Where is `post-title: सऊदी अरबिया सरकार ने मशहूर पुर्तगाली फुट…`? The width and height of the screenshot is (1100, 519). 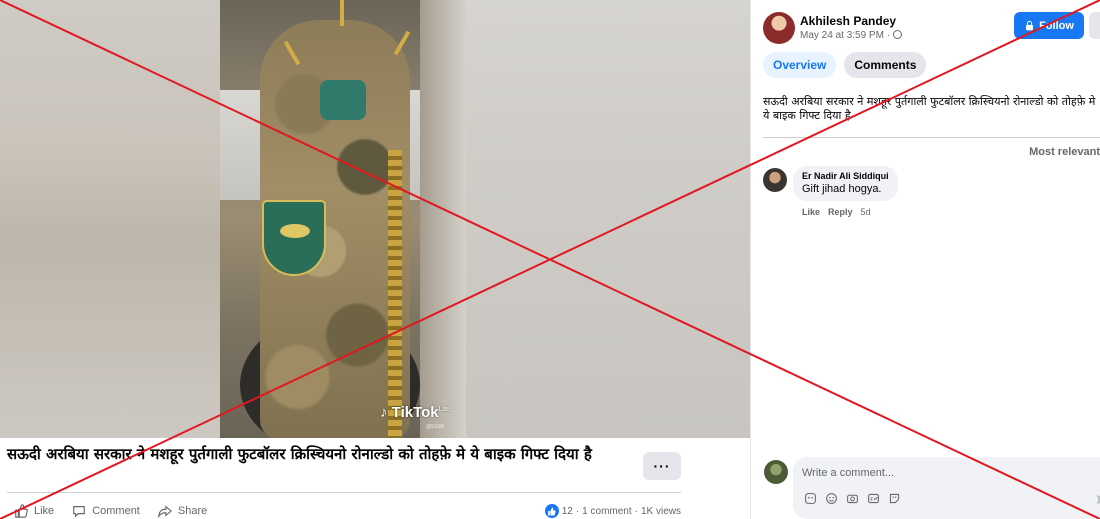 post-title: सऊदी अरबिया सरकार ने मशहूर पुर्तगाली फुट… is located at coordinates (299, 454).